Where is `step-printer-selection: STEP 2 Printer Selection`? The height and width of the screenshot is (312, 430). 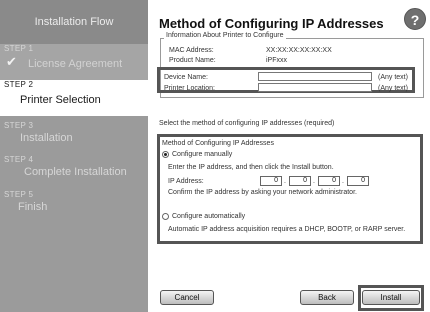 step-printer-selection: STEP 2 Printer Selection is located at coordinates (74, 98).